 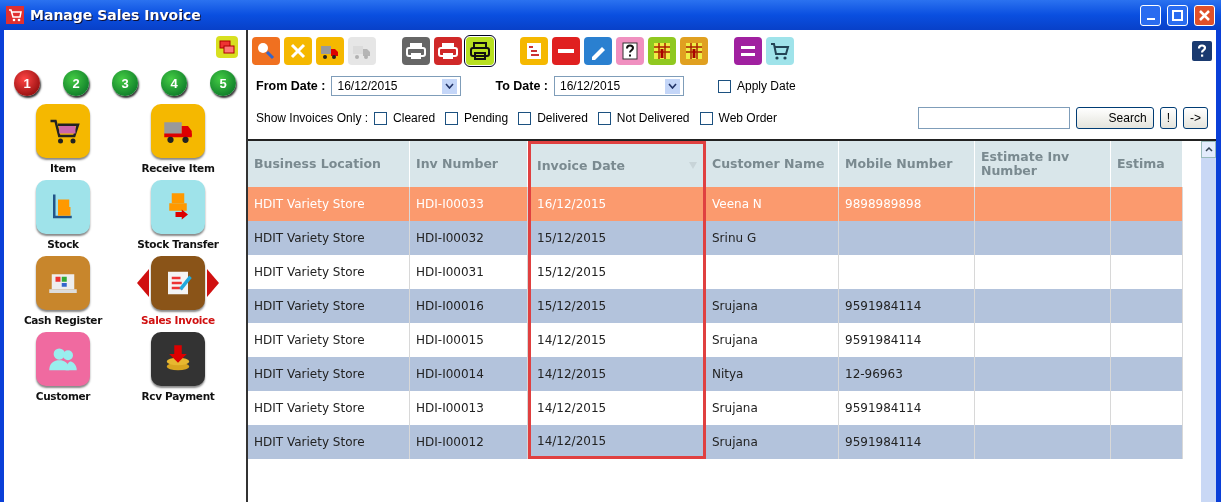 I want to click on table-cell: Veena N, so click(x=772, y=204).